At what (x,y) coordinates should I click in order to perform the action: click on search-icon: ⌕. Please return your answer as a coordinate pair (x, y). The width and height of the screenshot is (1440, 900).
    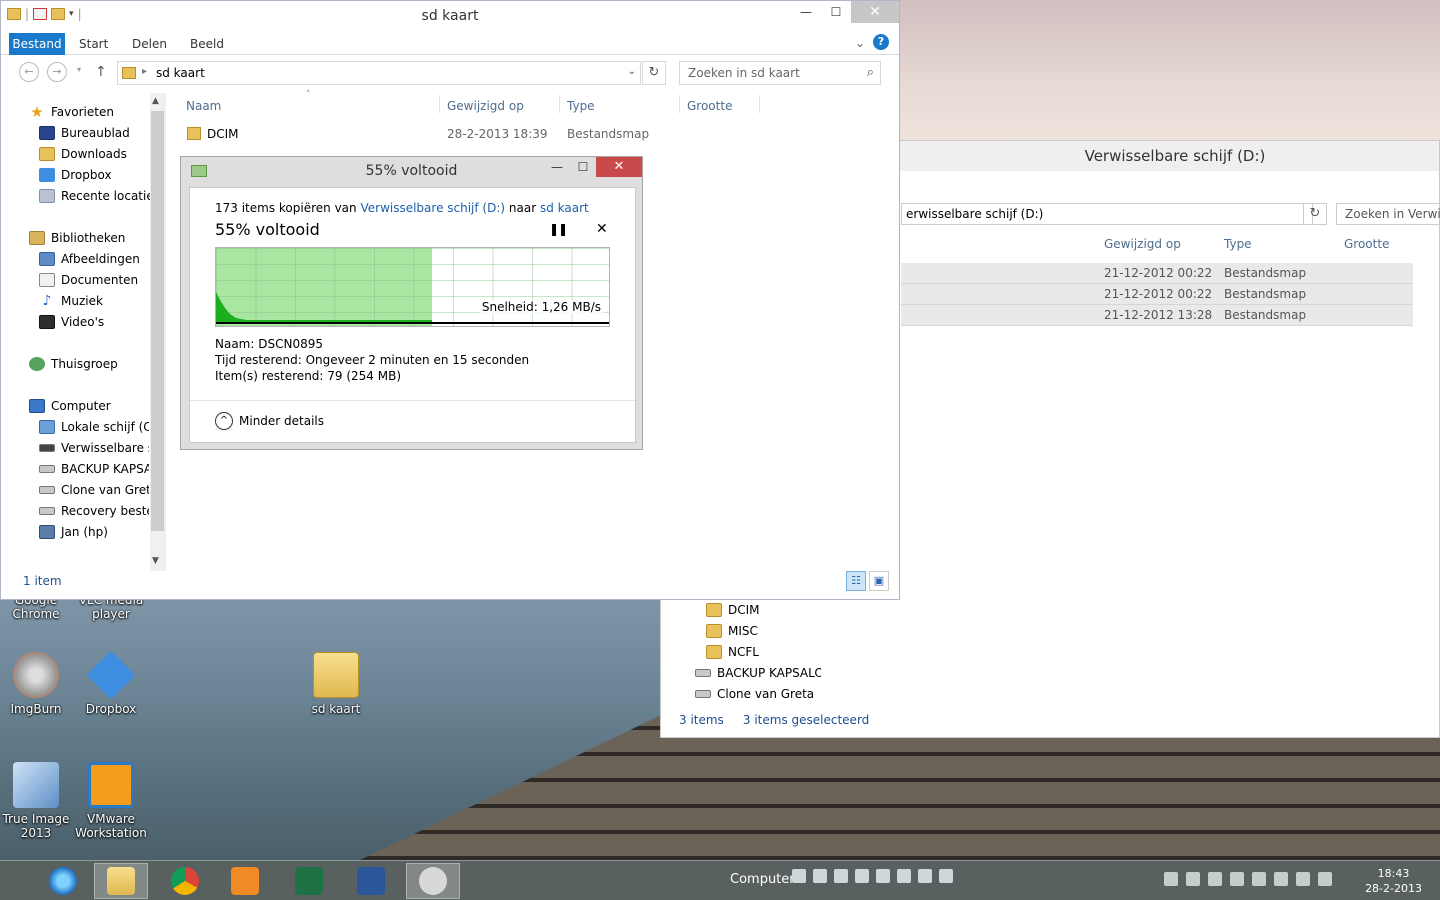
    Looking at the image, I should click on (870, 72).